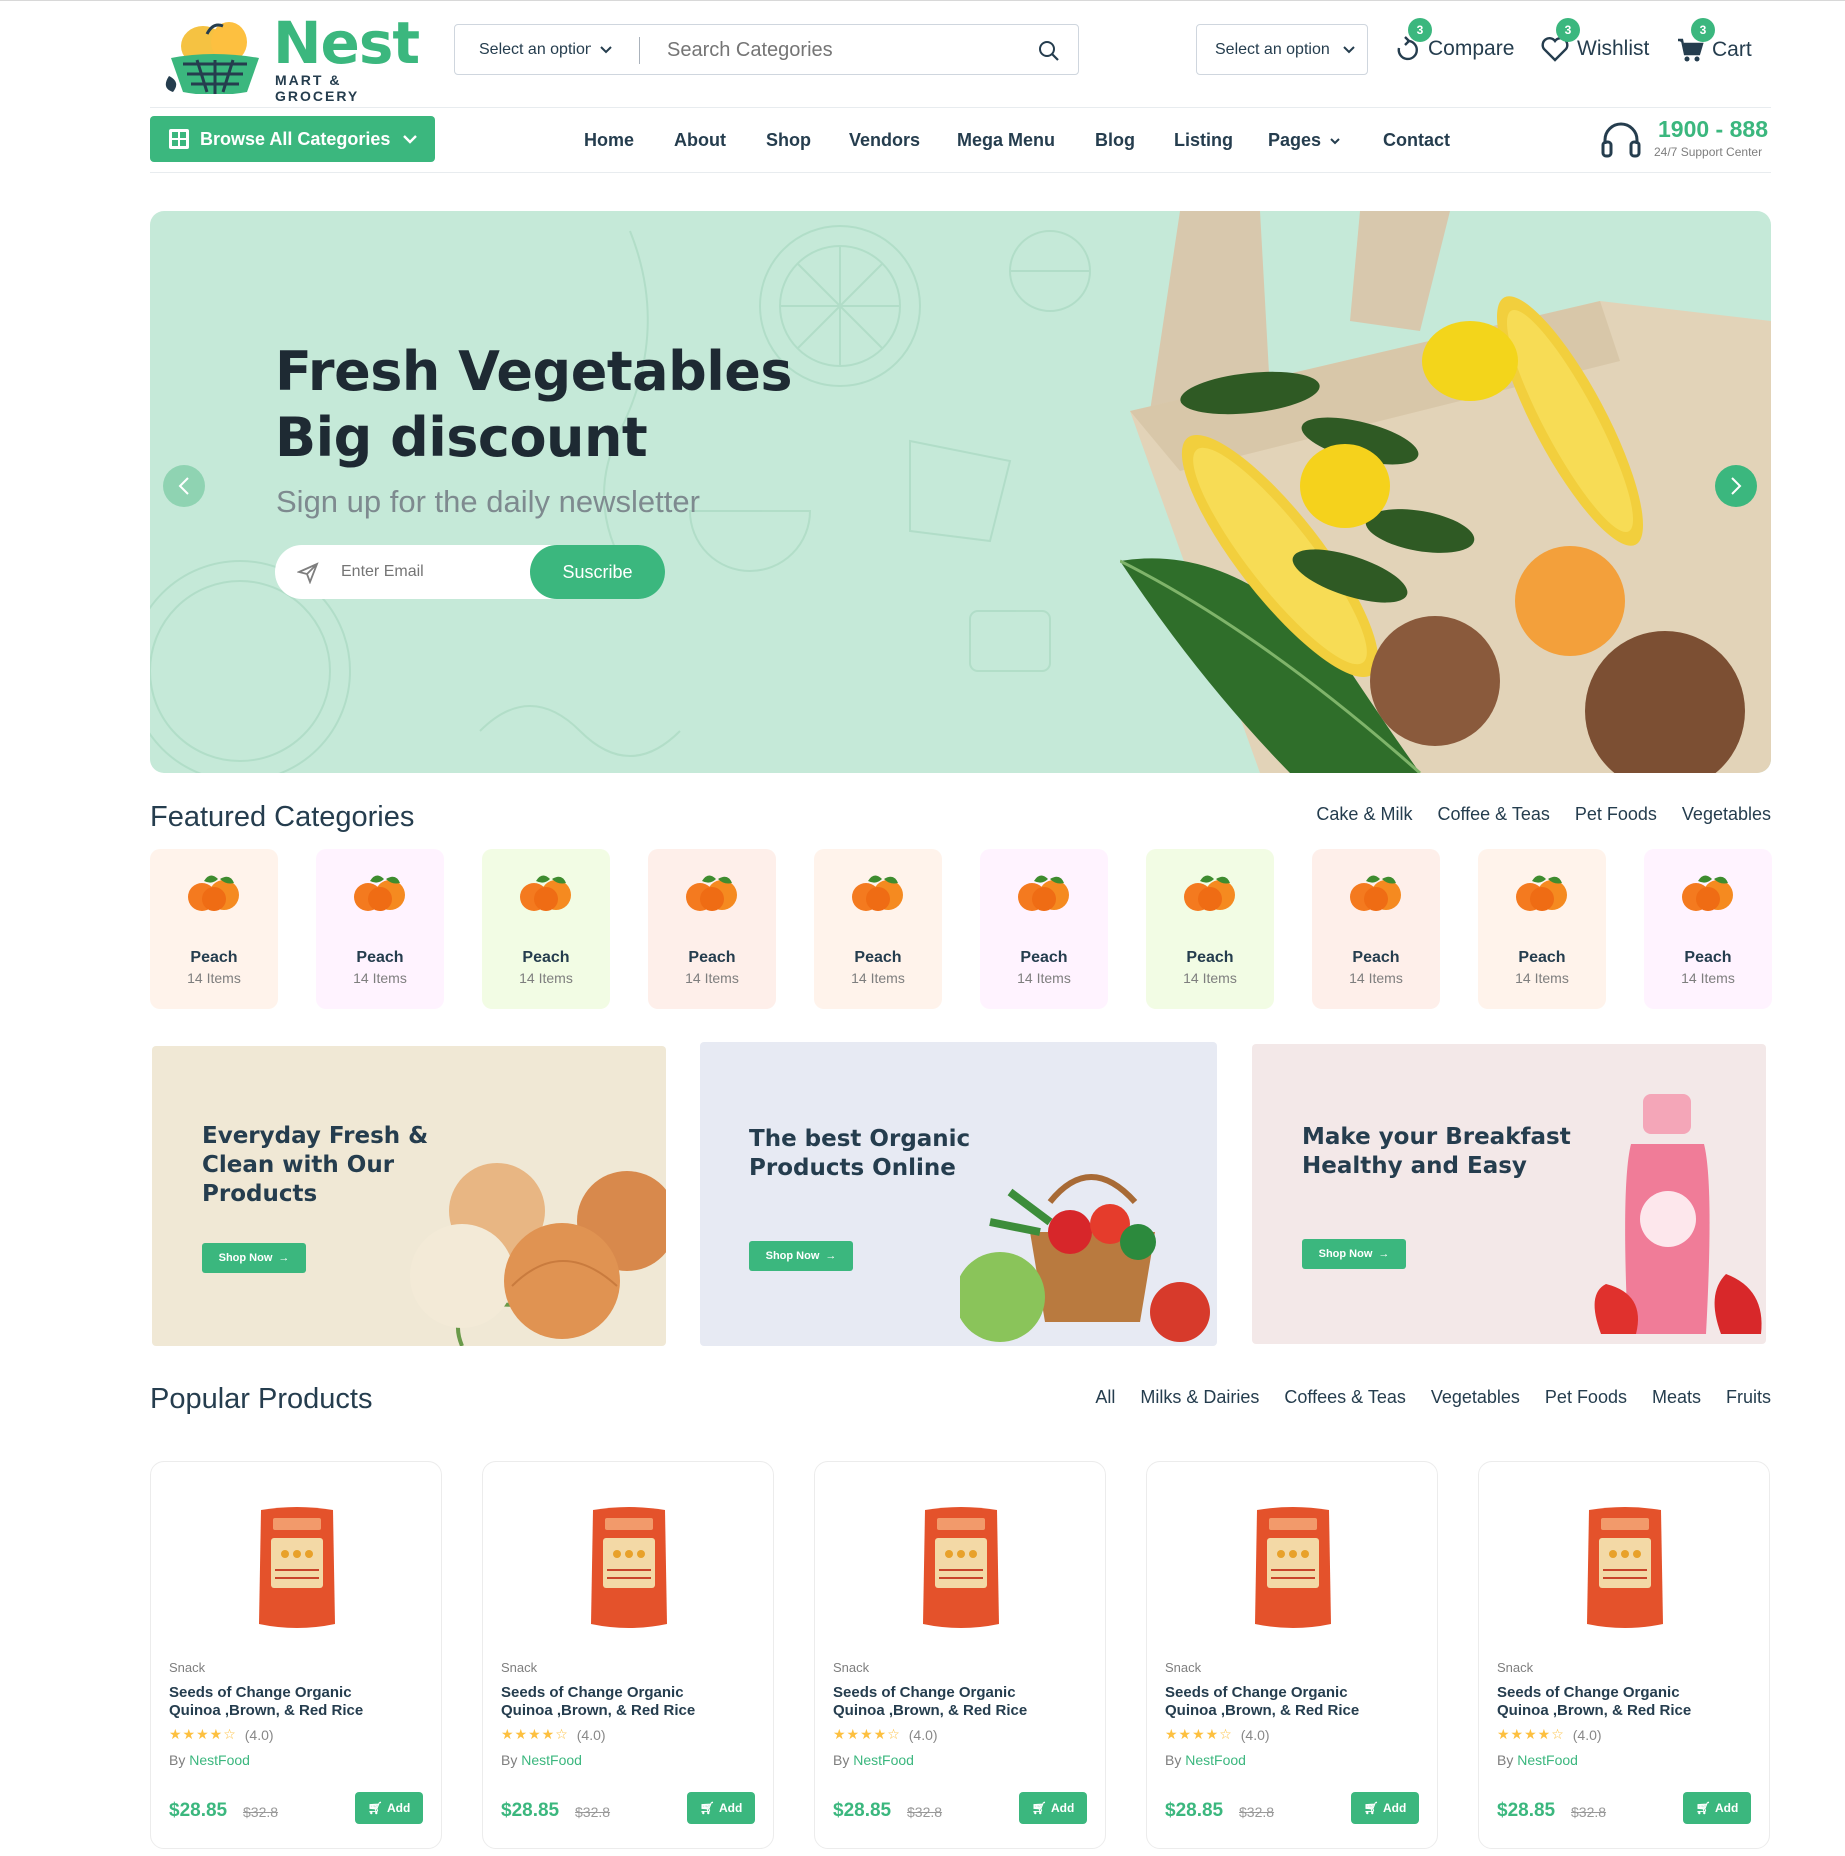 Image resolution: width=1845 pixels, height=1856 pixels. I want to click on rating-value: (4.0), so click(1587, 1734).